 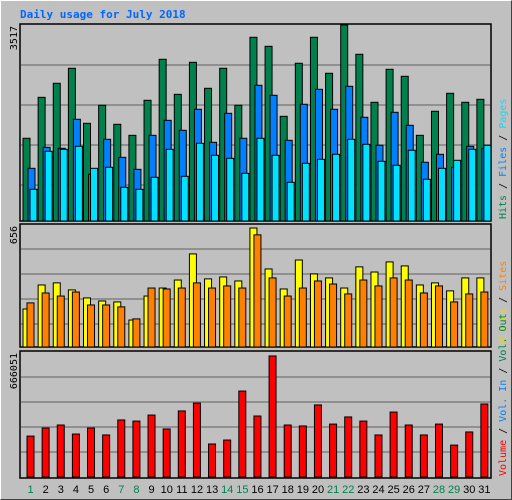 What do you see at coordinates (469, 490) in the screenshot?
I see `day-label-30: 30` at bounding box center [469, 490].